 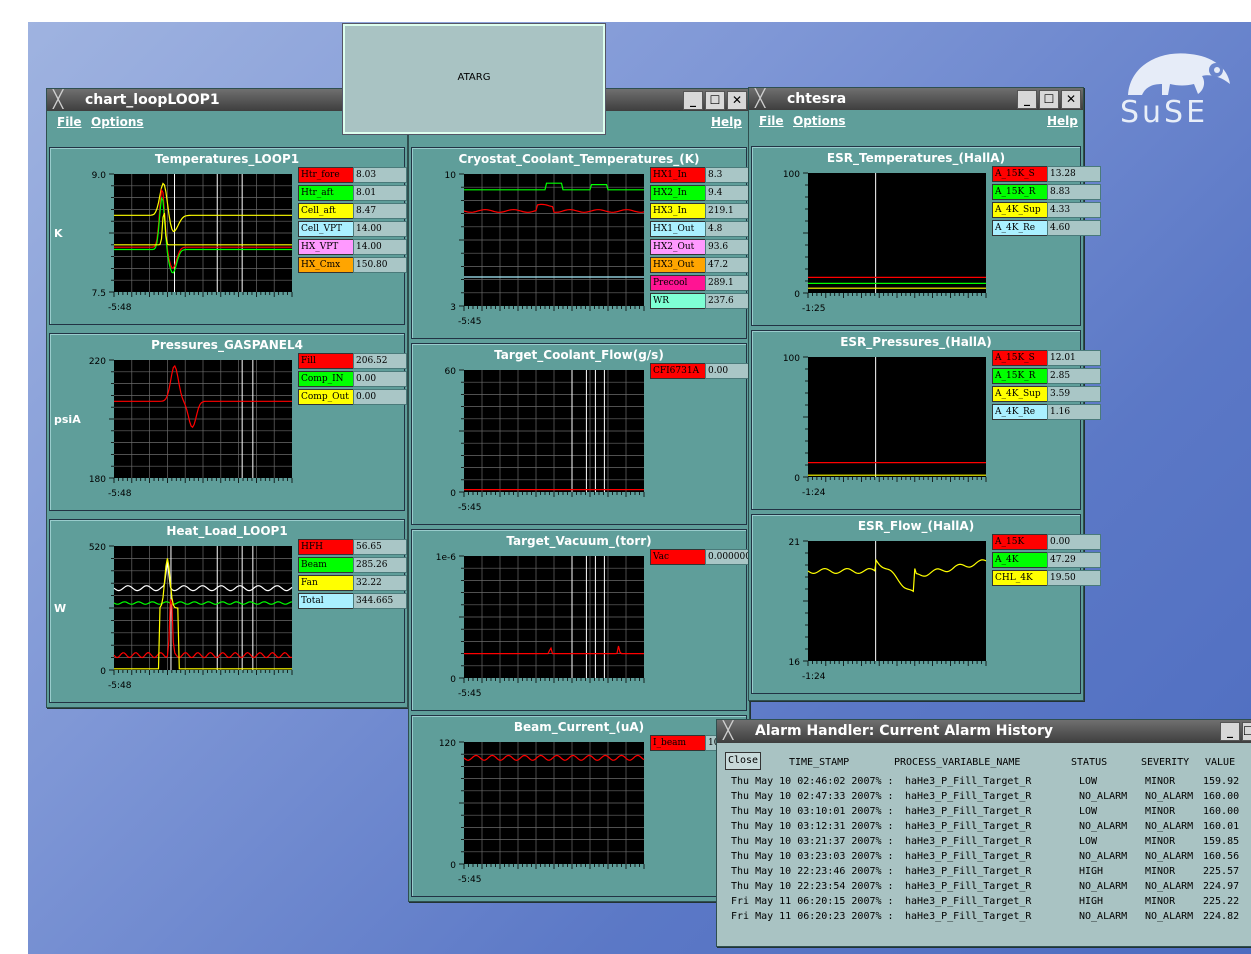 What do you see at coordinates (326, 601) in the screenshot?
I see `legend-name: Total` at bounding box center [326, 601].